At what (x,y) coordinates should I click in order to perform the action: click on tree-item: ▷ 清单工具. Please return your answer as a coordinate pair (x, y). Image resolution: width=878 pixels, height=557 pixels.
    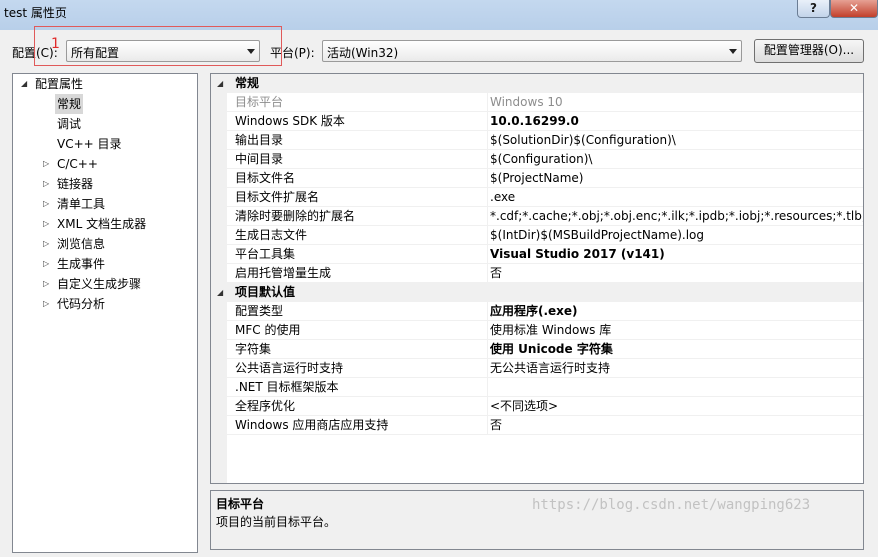
    Looking at the image, I should click on (105, 204).